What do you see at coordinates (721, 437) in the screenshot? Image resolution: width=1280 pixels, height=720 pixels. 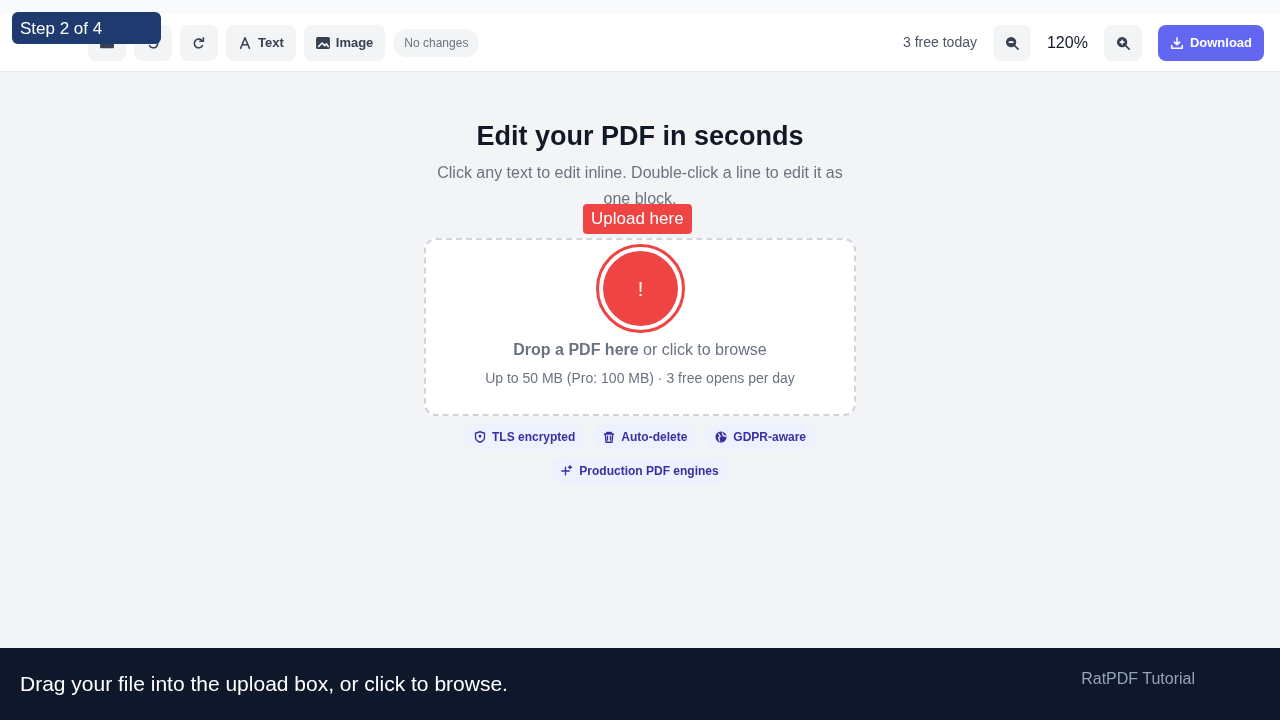 I see `globe-icon` at bounding box center [721, 437].